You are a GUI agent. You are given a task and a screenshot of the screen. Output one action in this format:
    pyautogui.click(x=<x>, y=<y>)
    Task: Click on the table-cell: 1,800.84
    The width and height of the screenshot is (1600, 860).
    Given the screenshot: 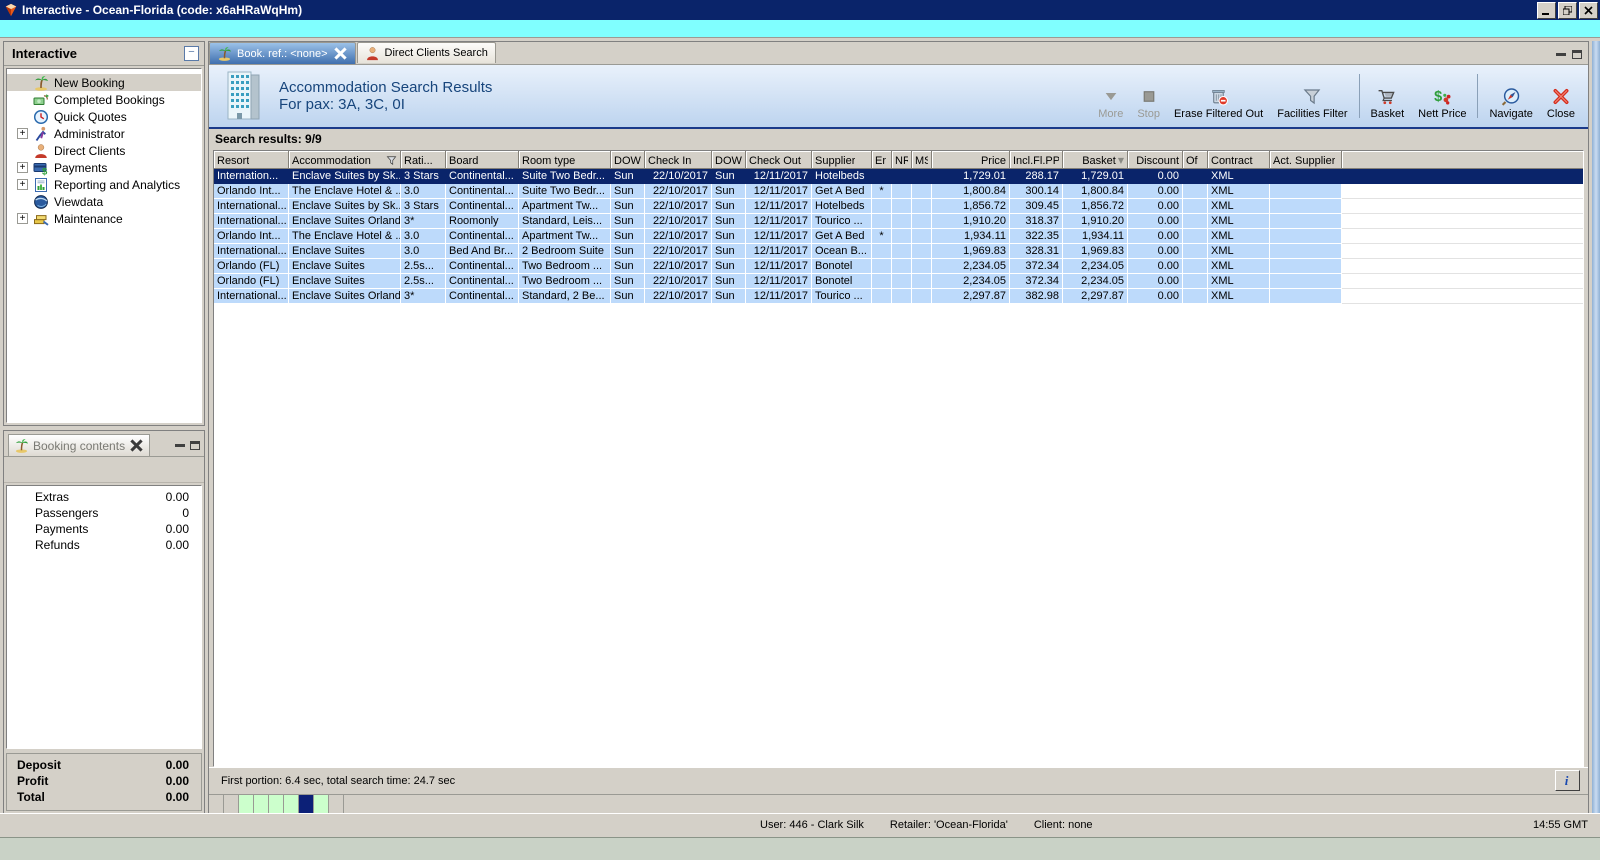 What is the action you would take?
    pyautogui.click(x=971, y=191)
    